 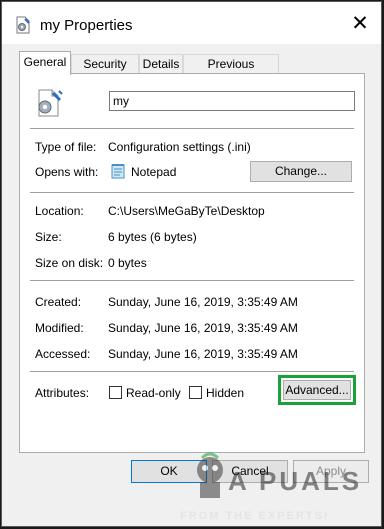 I want to click on watermark-brand: A PUALS, so click(x=295, y=481).